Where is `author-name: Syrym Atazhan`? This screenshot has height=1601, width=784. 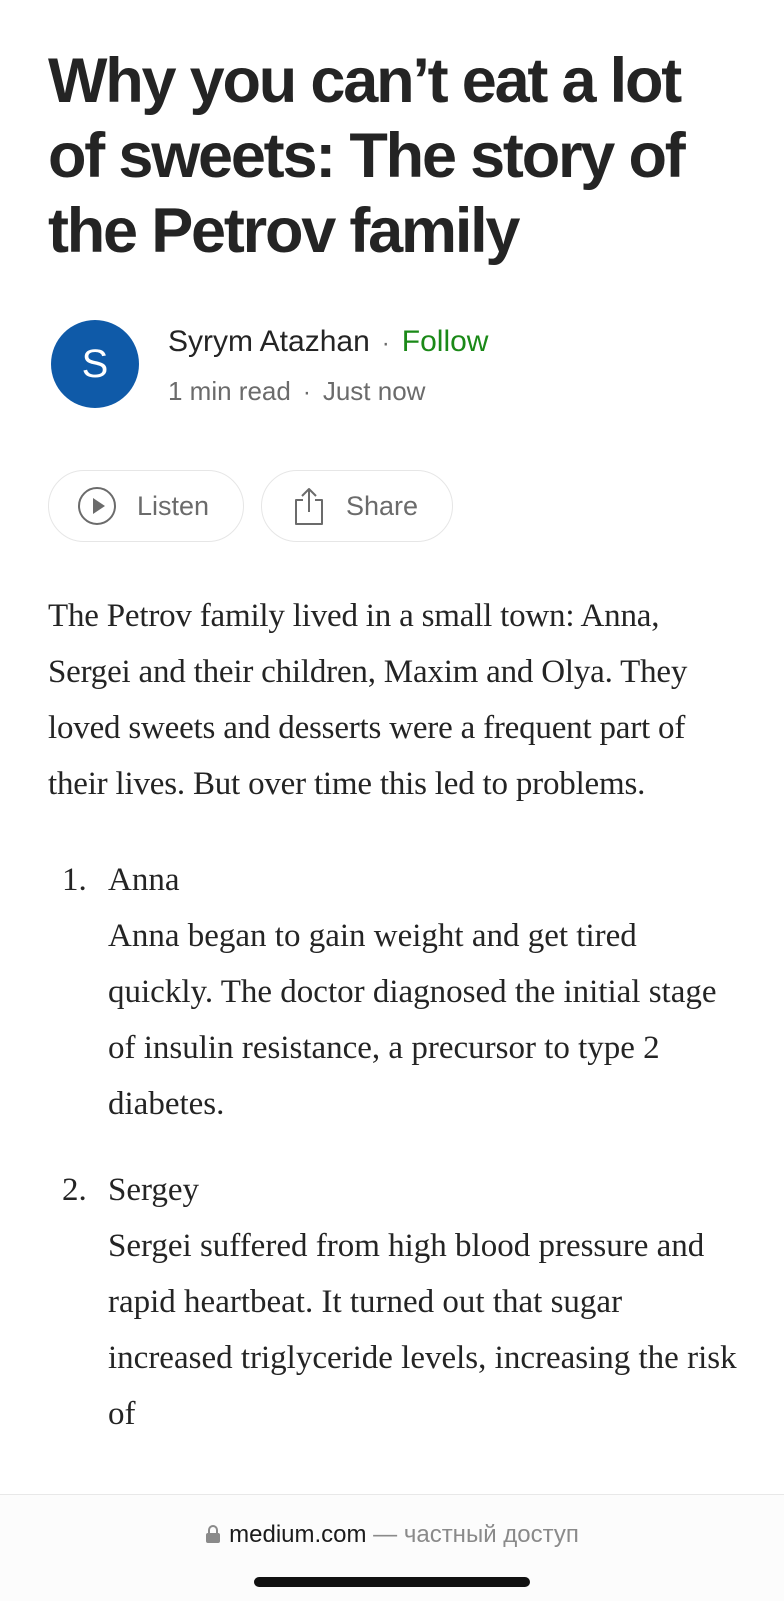 author-name: Syrym Atazhan is located at coordinates (269, 341).